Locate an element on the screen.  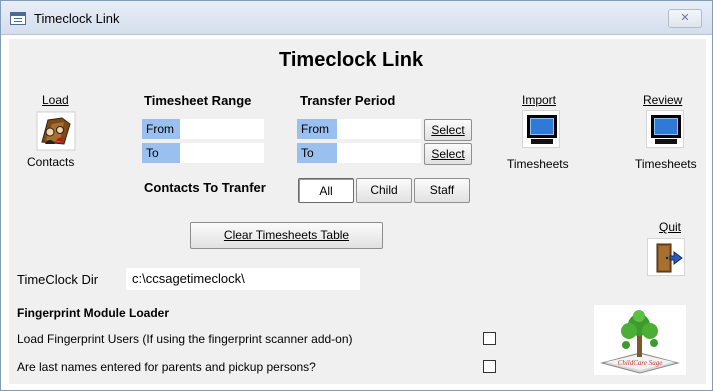
transfer-to-input is located at coordinates (379, 153).